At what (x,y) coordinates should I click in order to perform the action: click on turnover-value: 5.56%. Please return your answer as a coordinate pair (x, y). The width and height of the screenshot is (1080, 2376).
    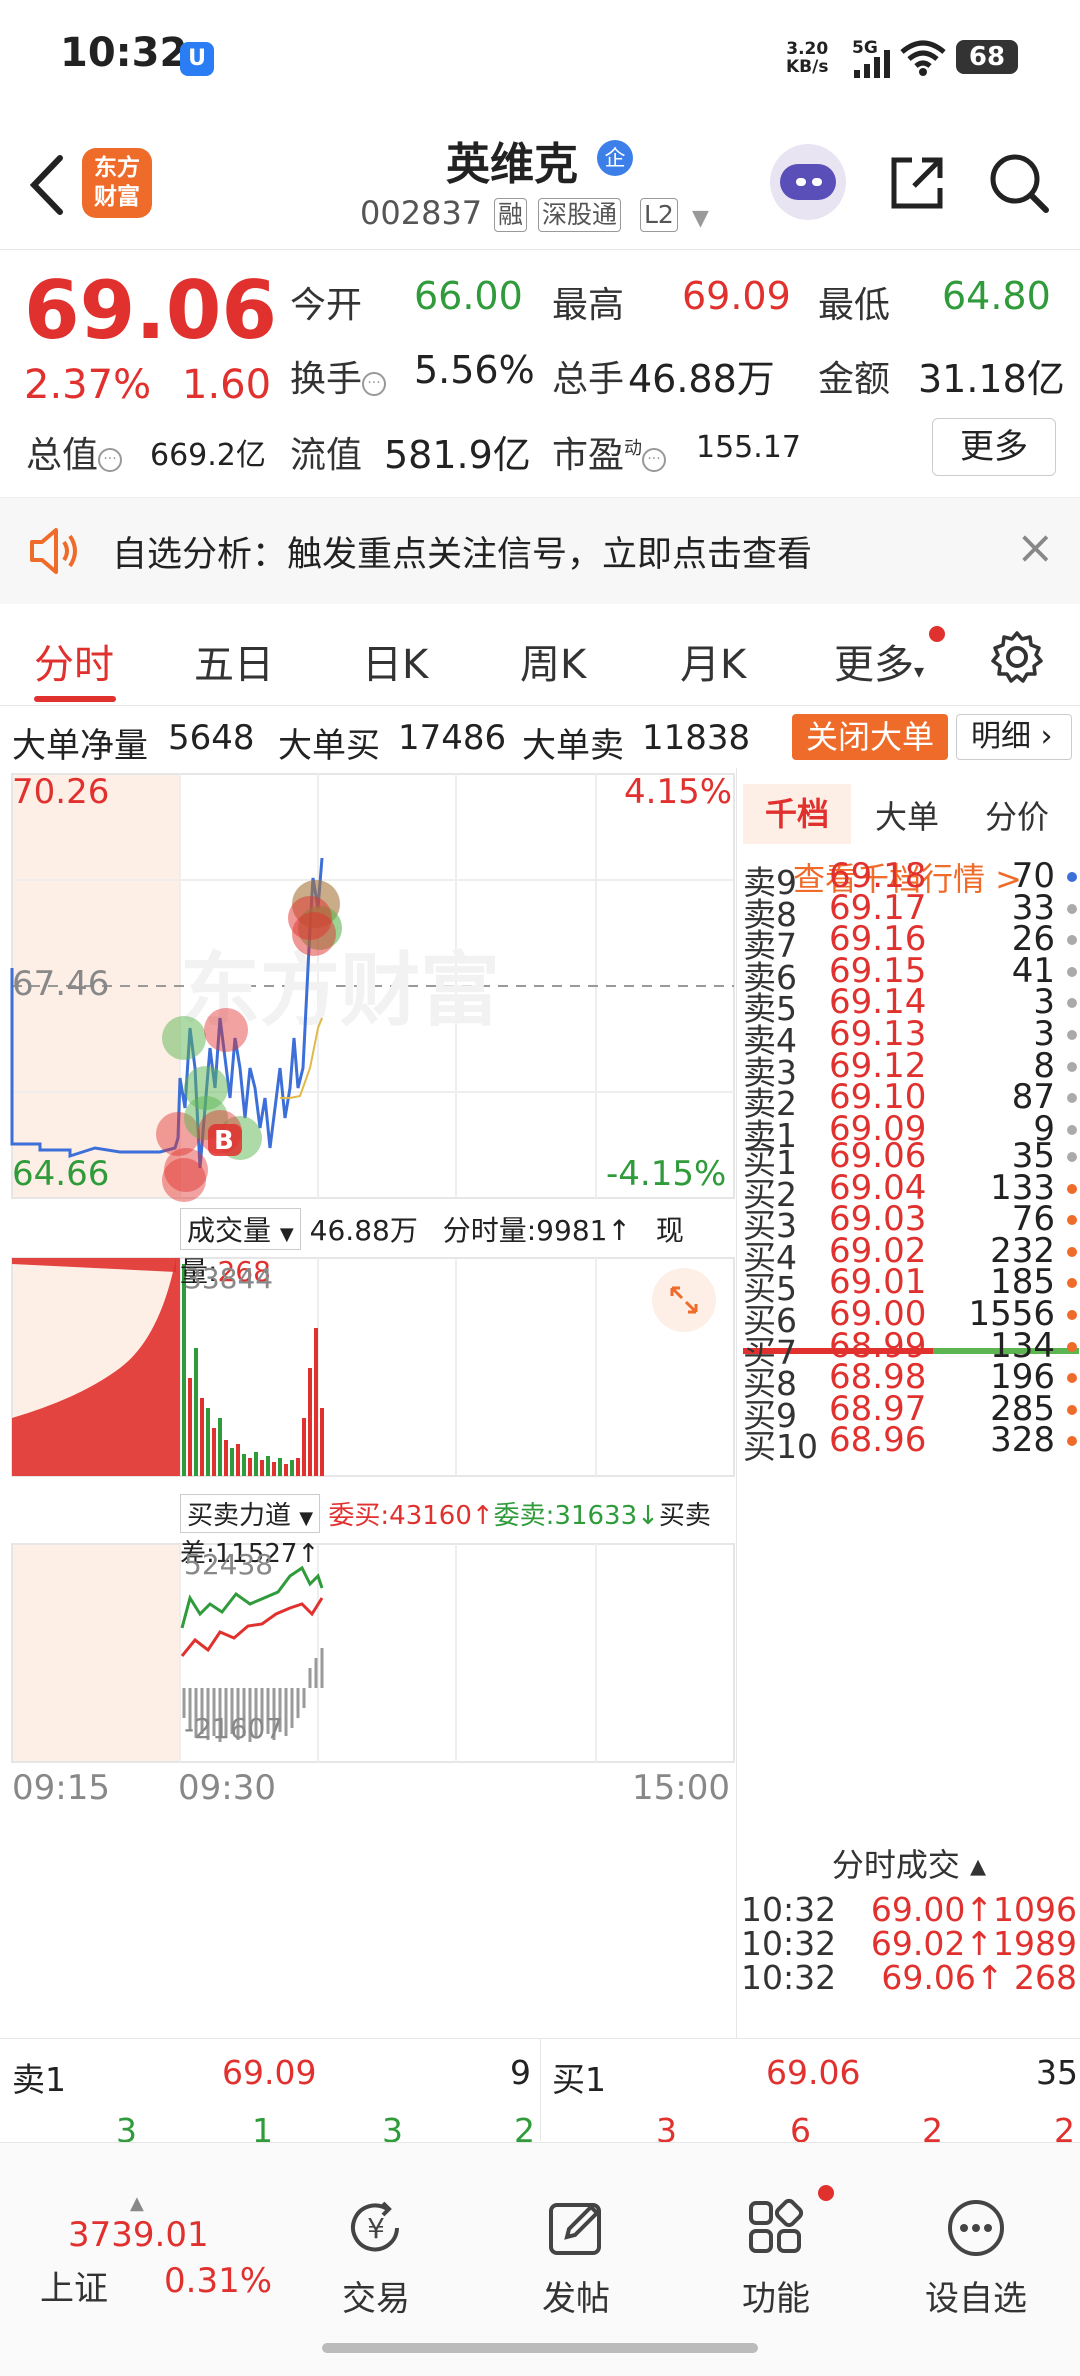
    Looking at the image, I should click on (474, 370).